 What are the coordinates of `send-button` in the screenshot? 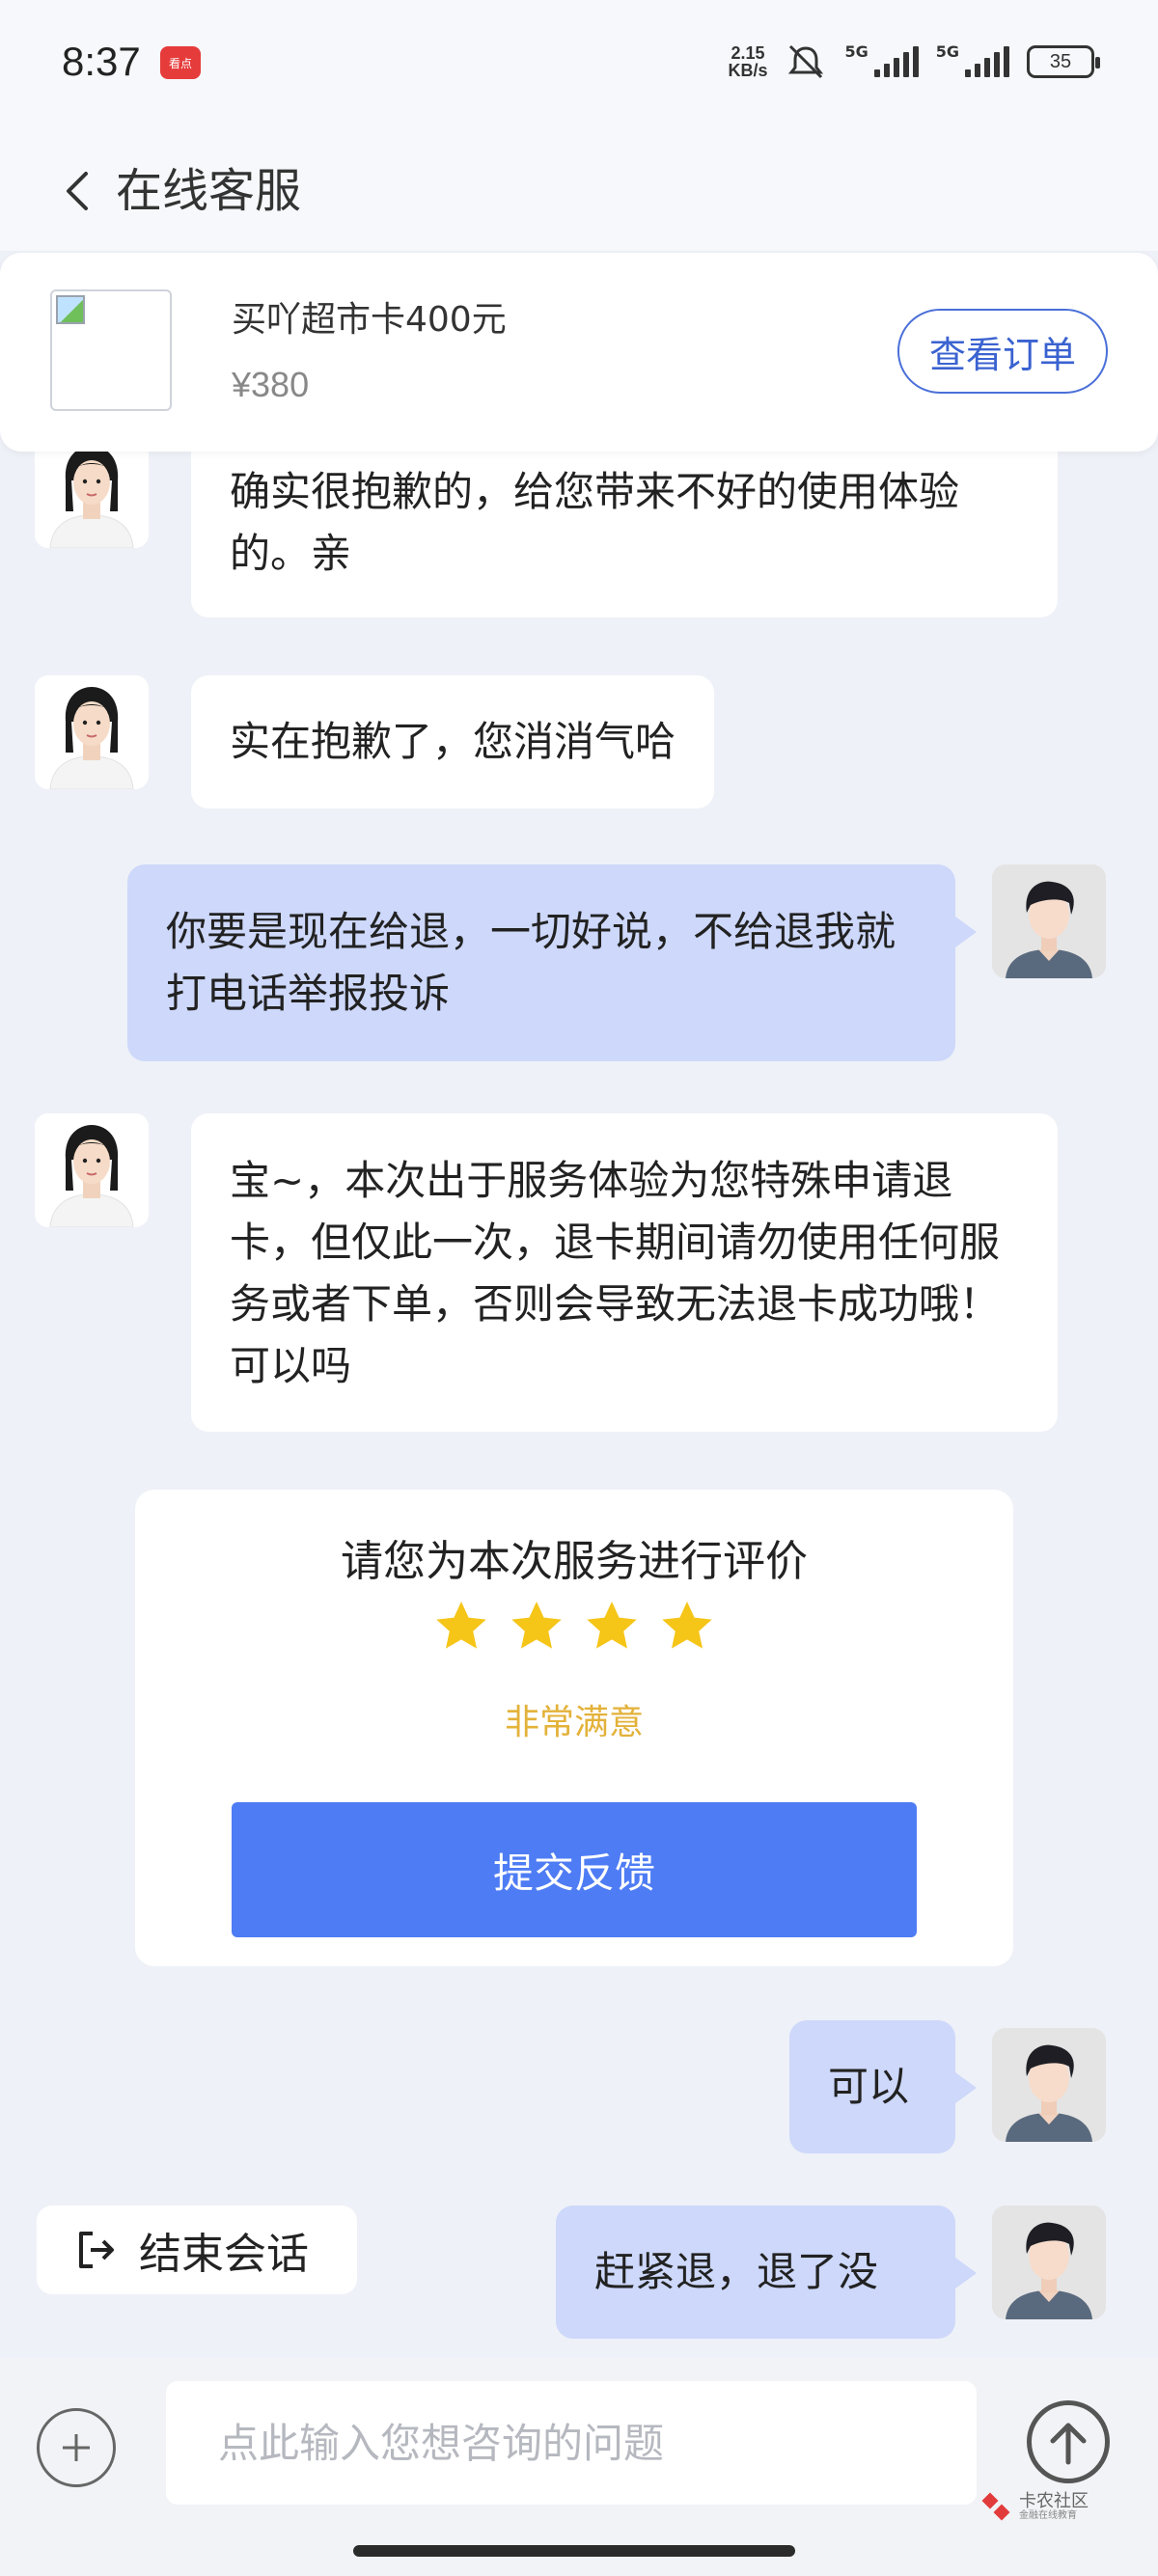 It's located at (1068, 2441).